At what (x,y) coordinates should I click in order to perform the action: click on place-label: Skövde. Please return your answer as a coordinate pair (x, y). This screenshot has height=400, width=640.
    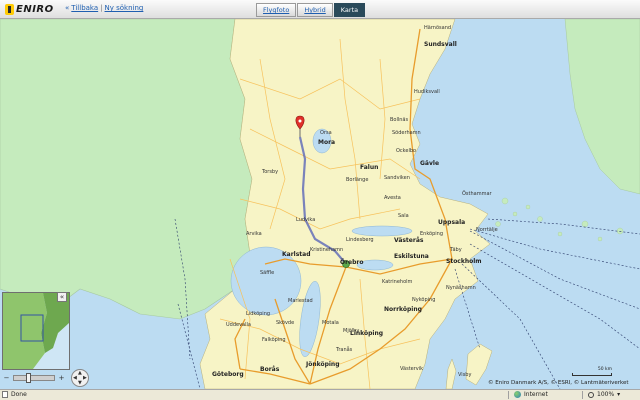
    Looking at the image, I should click on (285, 323).